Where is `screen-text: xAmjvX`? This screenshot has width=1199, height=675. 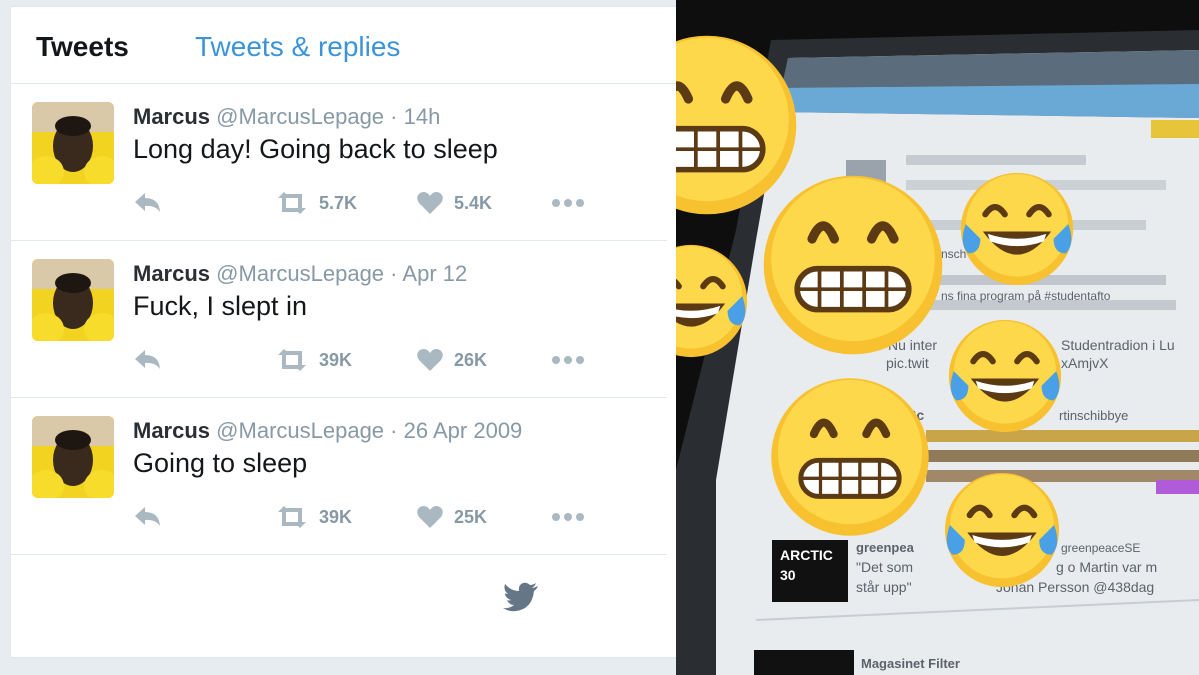
screen-text: xAmjvX is located at coordinates (1085, 363).